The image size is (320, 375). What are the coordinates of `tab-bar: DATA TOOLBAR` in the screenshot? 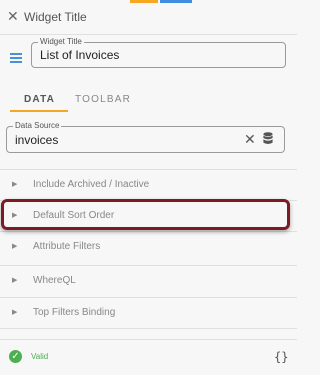 It's located at (148, 101).